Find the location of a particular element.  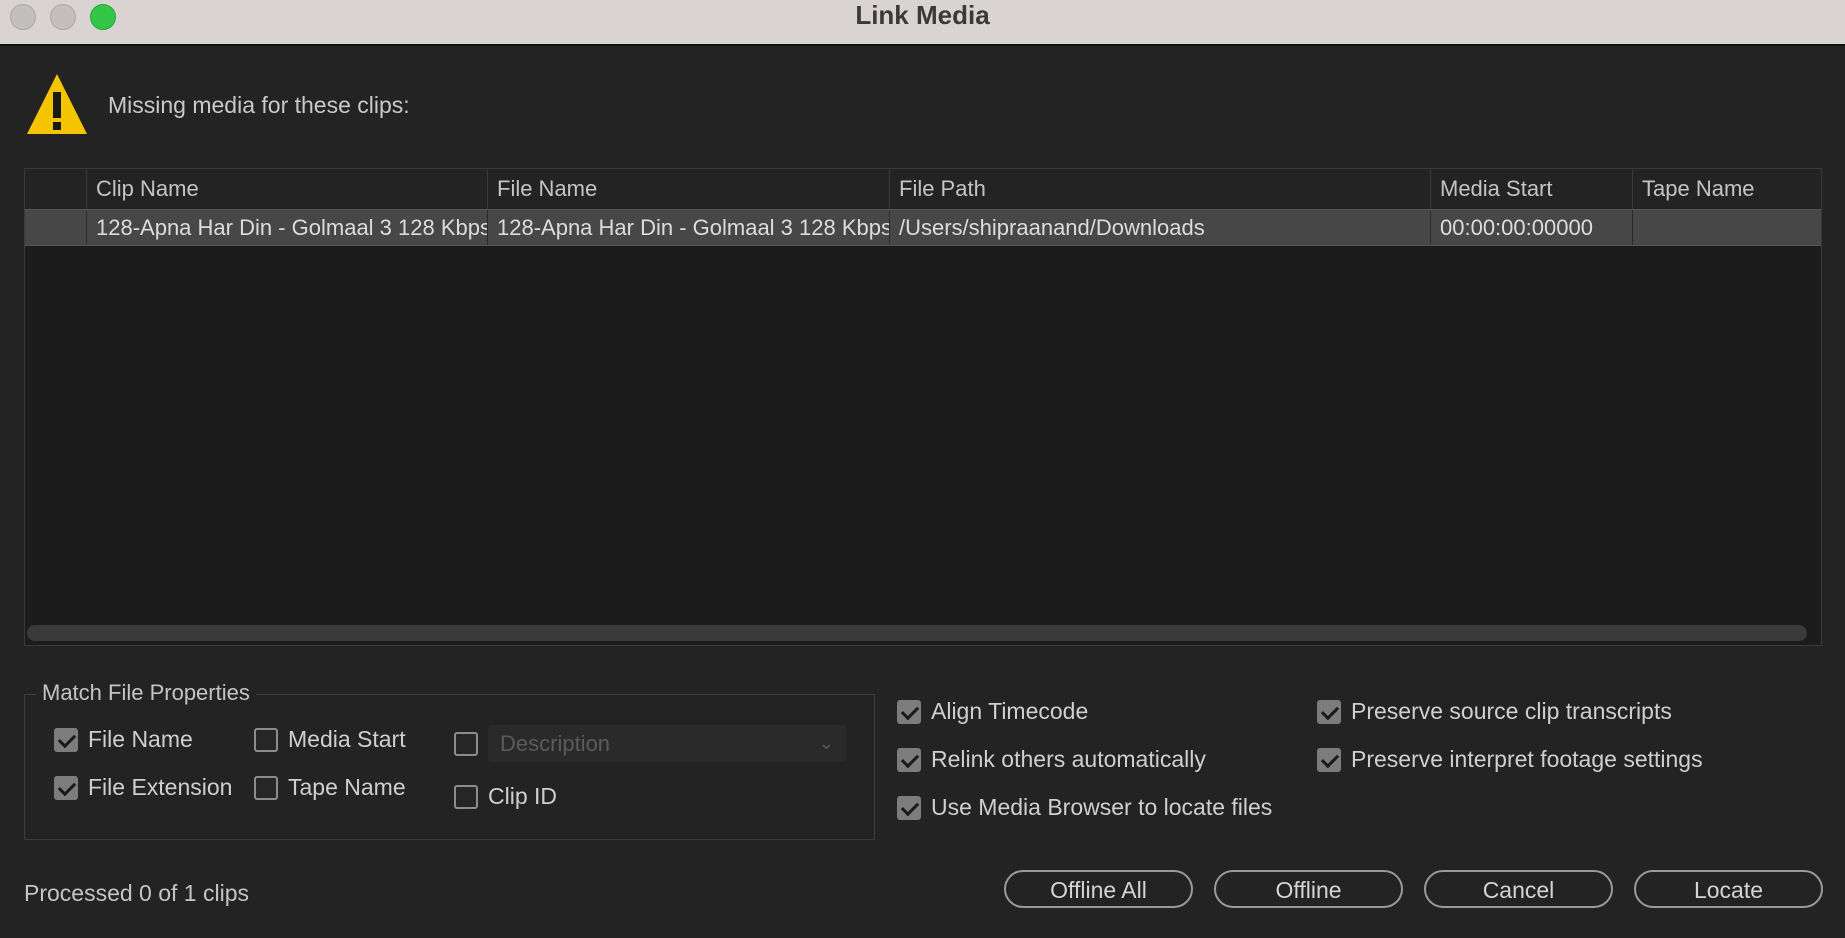

file-extension-checkbox: File Extension is located at coordinates (143, 787).